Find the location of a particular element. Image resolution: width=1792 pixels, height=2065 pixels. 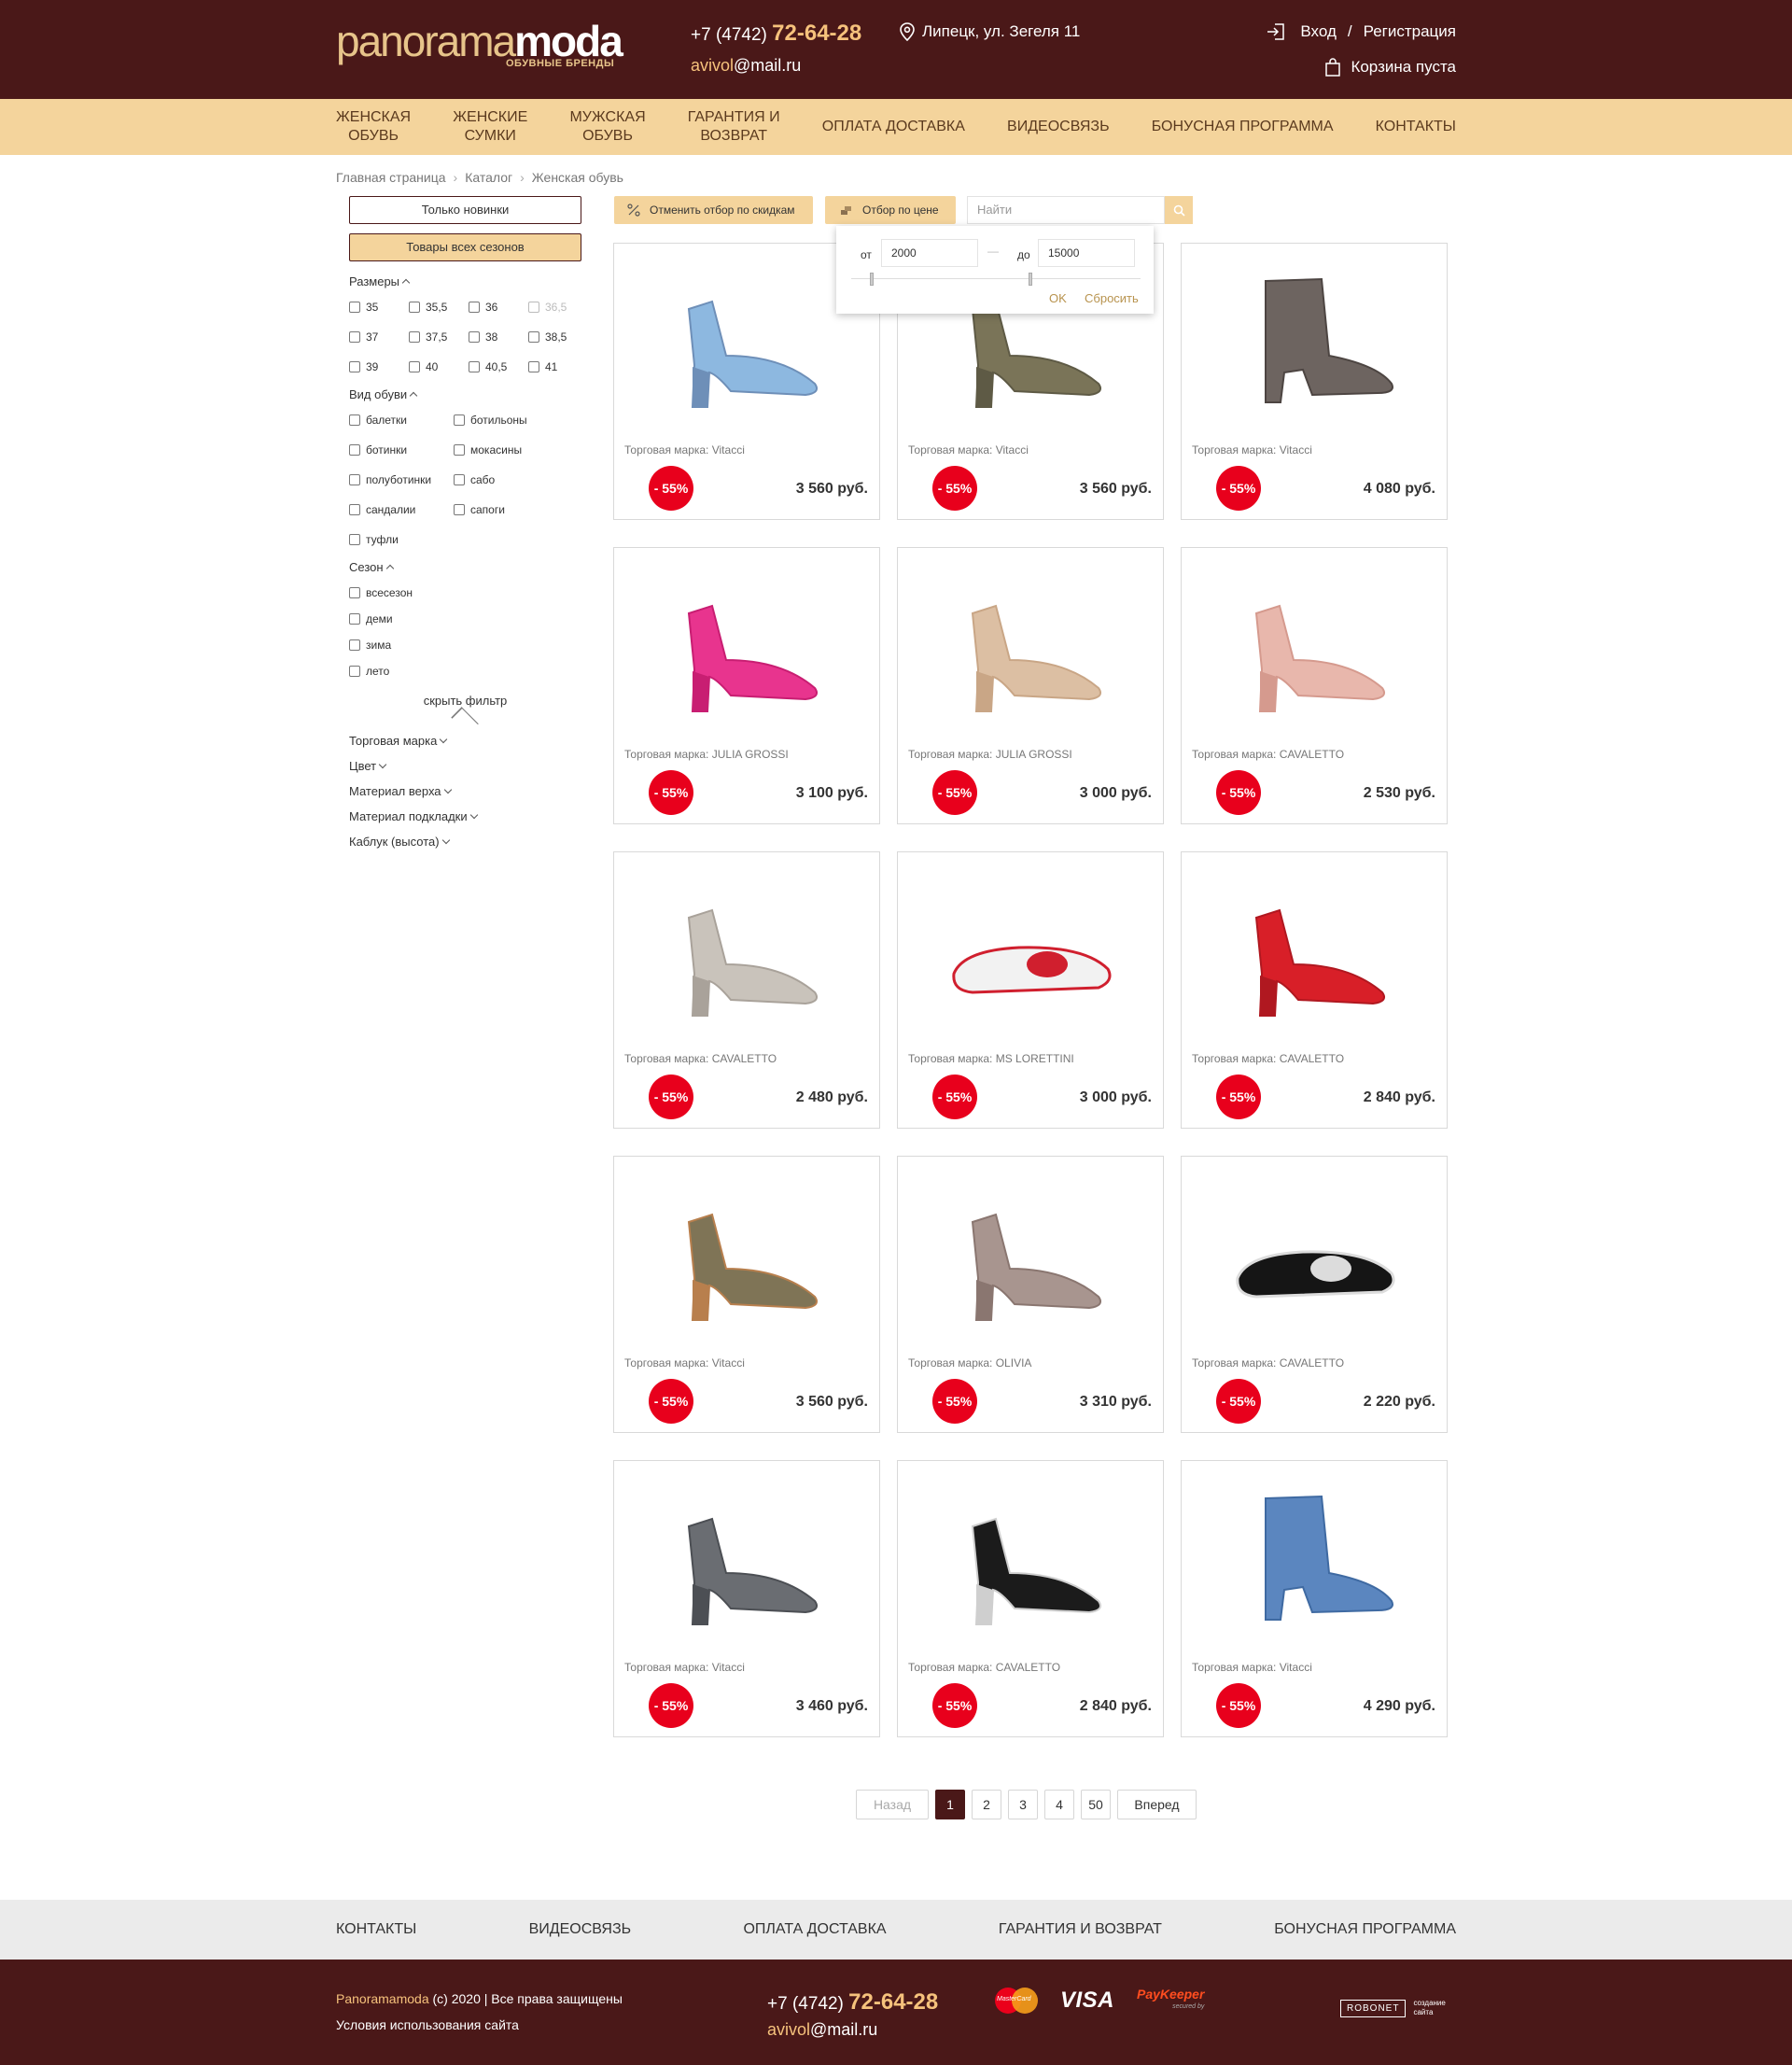

shoe-type-checkbox: мокасины is located at coordinates (510, 449).